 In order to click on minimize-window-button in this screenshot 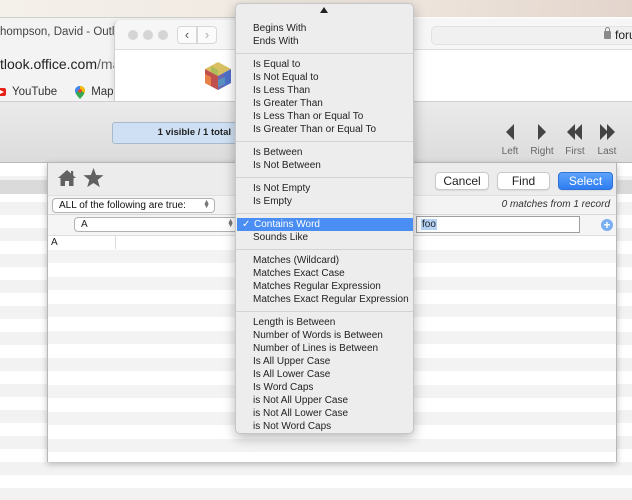, I will do `click(148, 35)`.